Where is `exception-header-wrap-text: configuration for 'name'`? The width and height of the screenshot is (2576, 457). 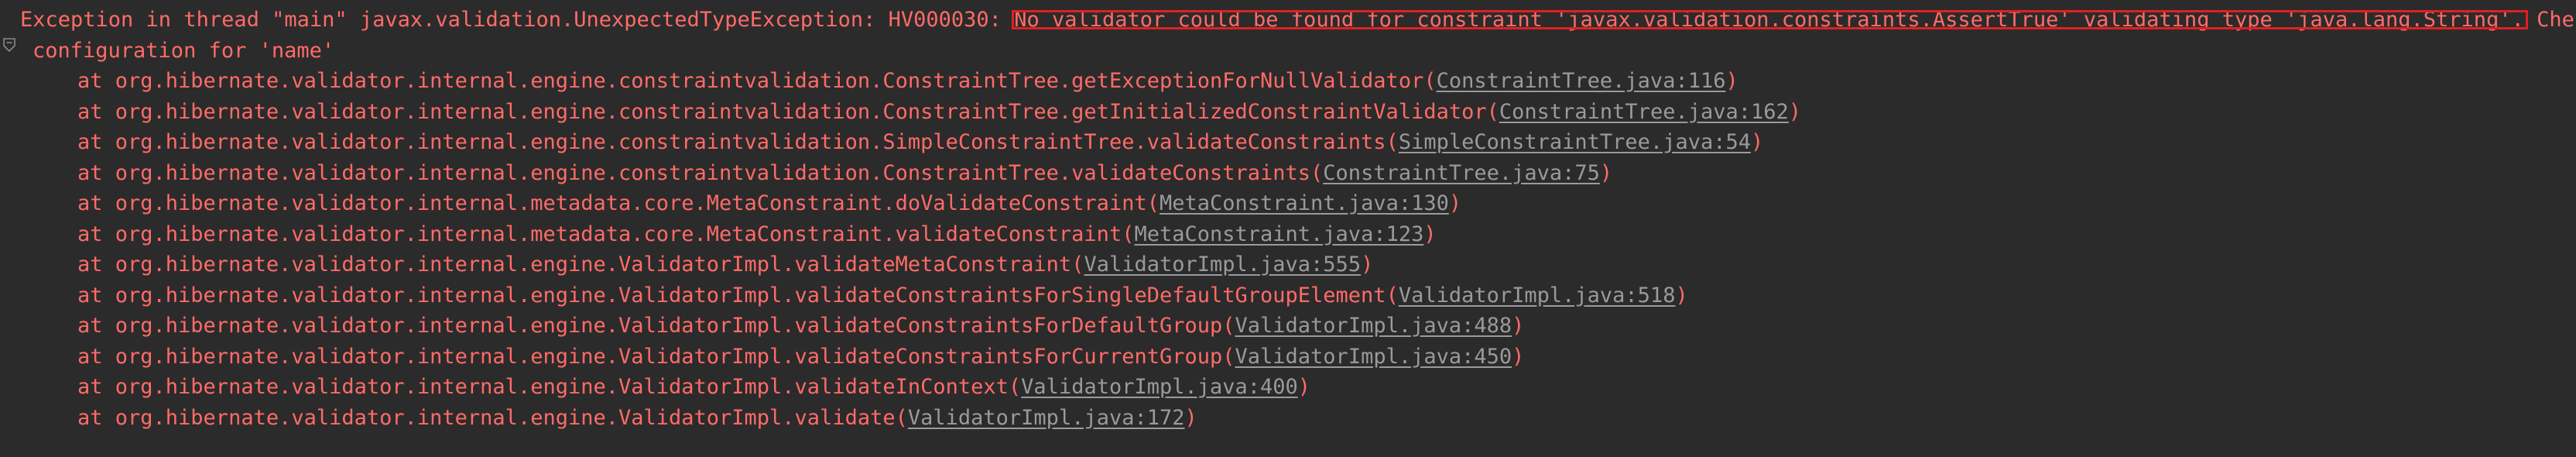 exception-header-wrap-text: configuration for 'name' is located at coordinates (184, 51).